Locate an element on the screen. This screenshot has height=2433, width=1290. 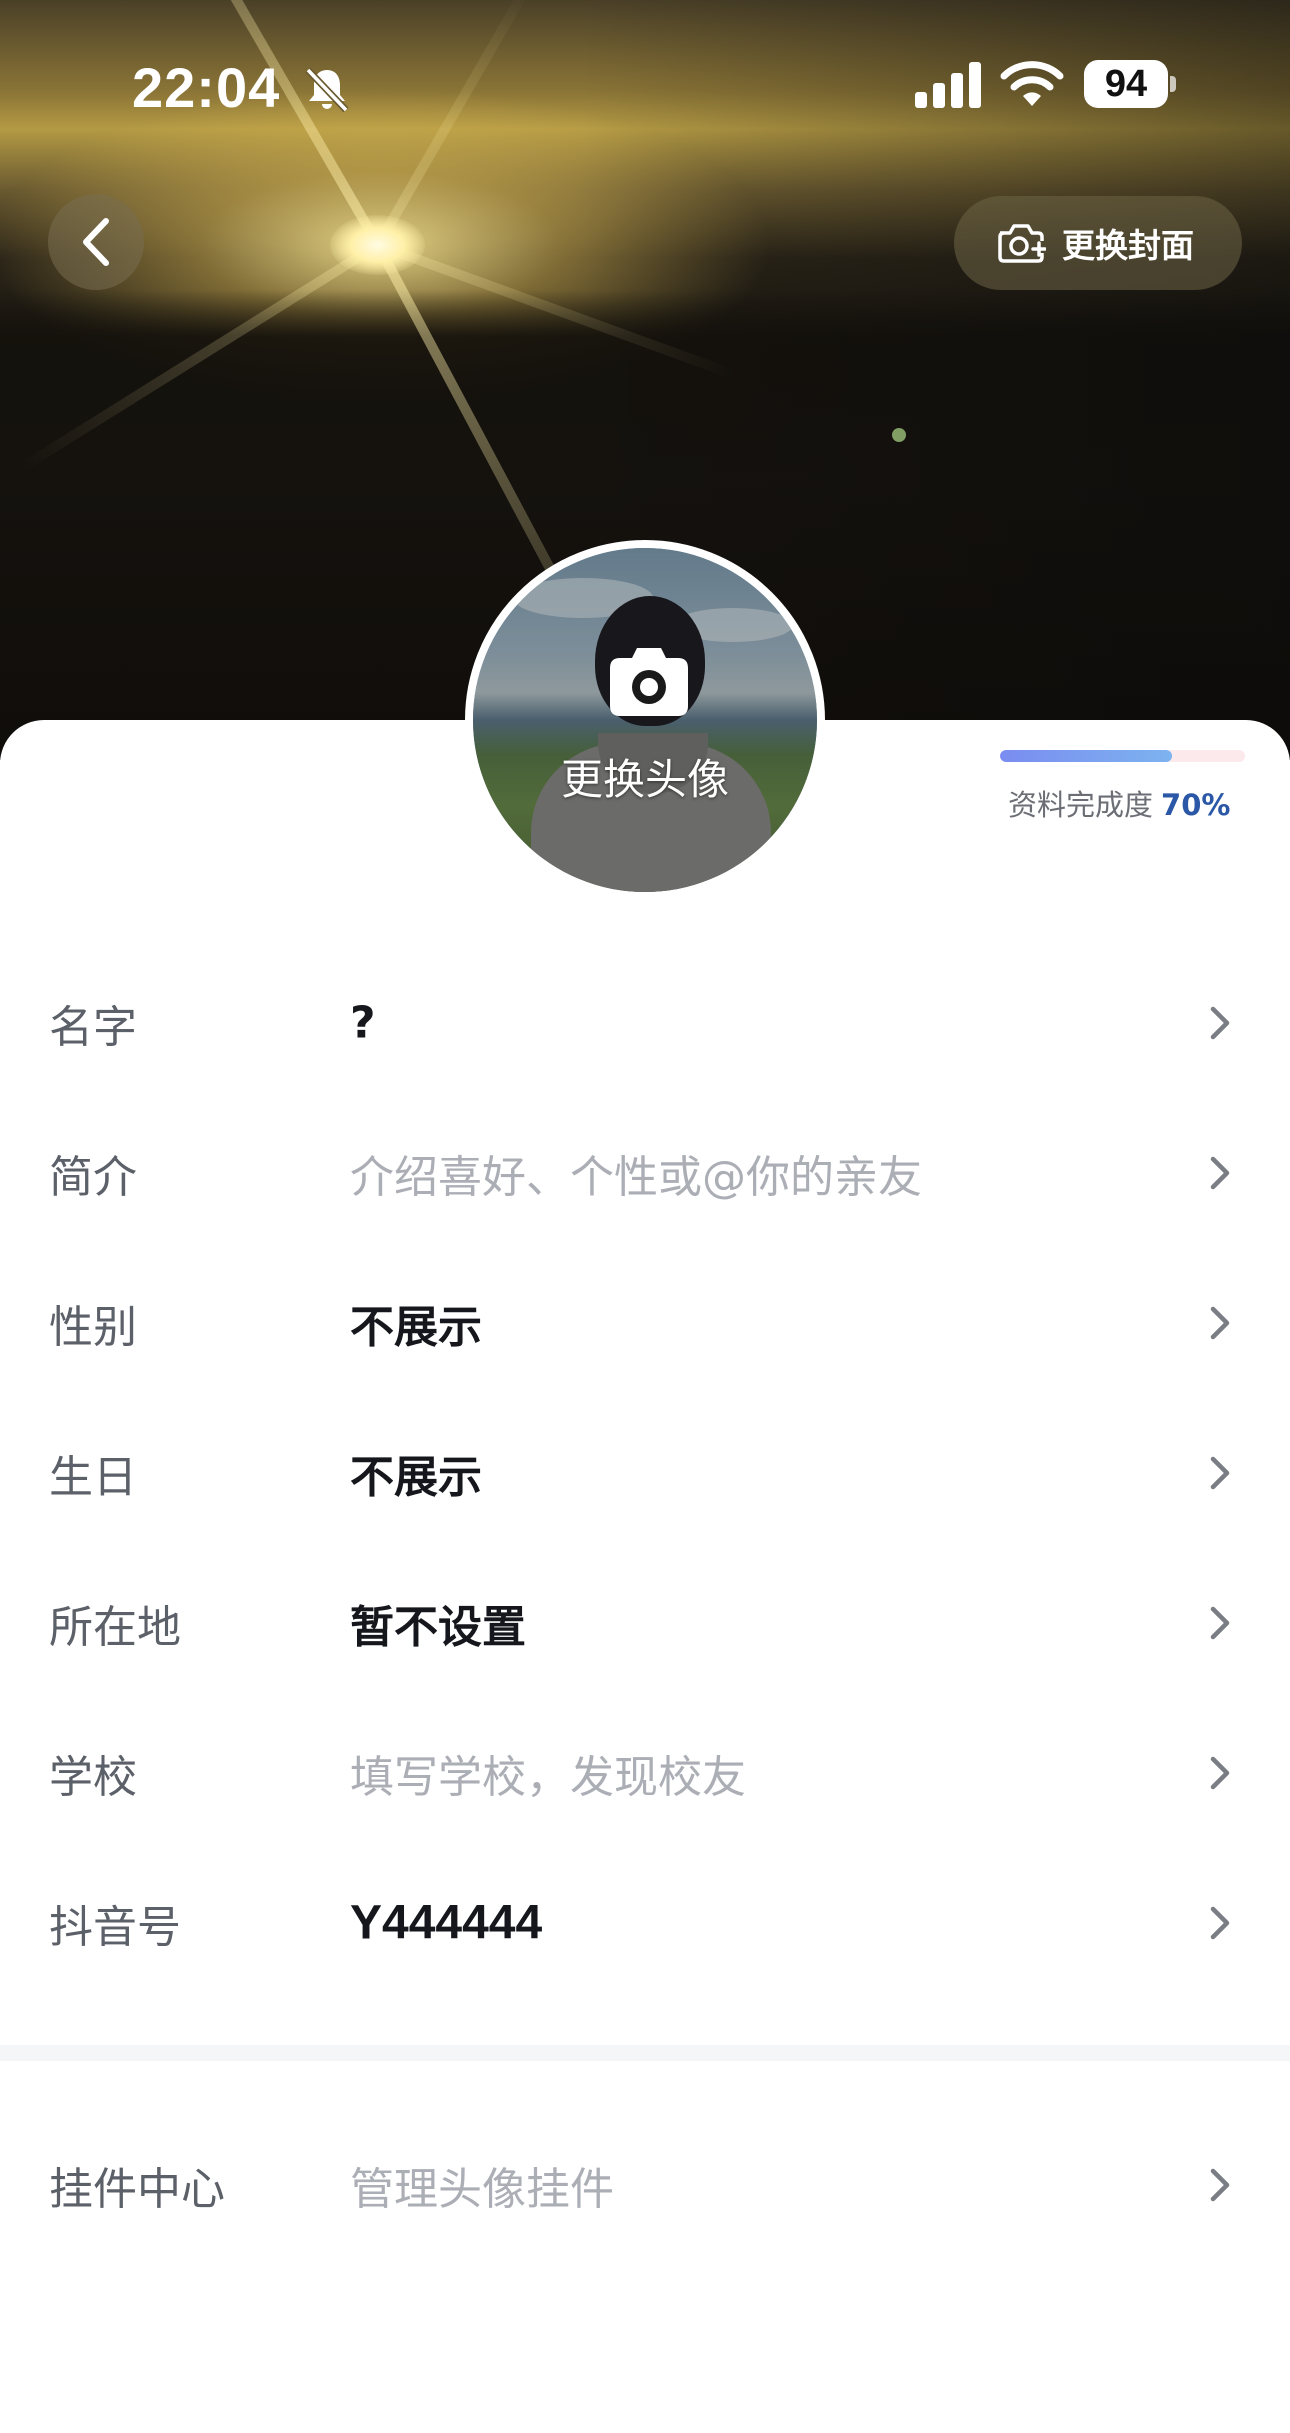
row-label: 抖音号 is located at coordinates (115, 1927).